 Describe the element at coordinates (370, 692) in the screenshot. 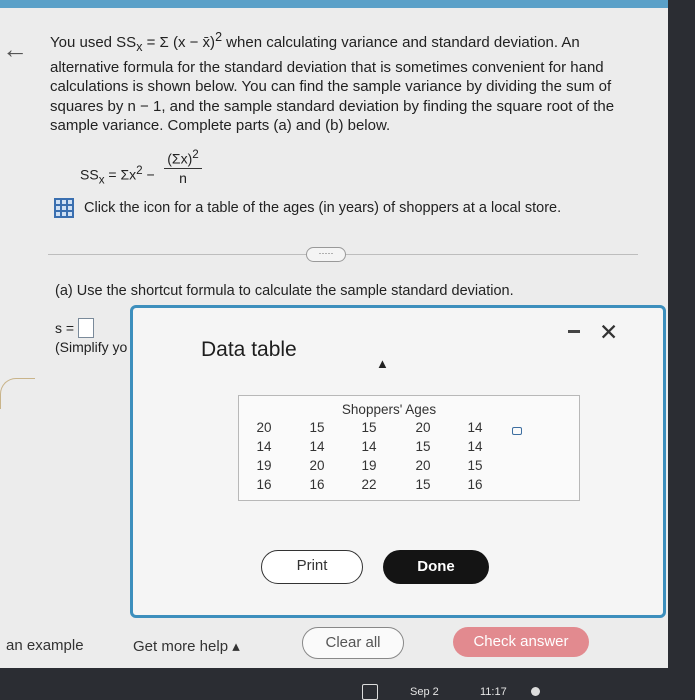

I see `taskbar-app-icon` at that location.